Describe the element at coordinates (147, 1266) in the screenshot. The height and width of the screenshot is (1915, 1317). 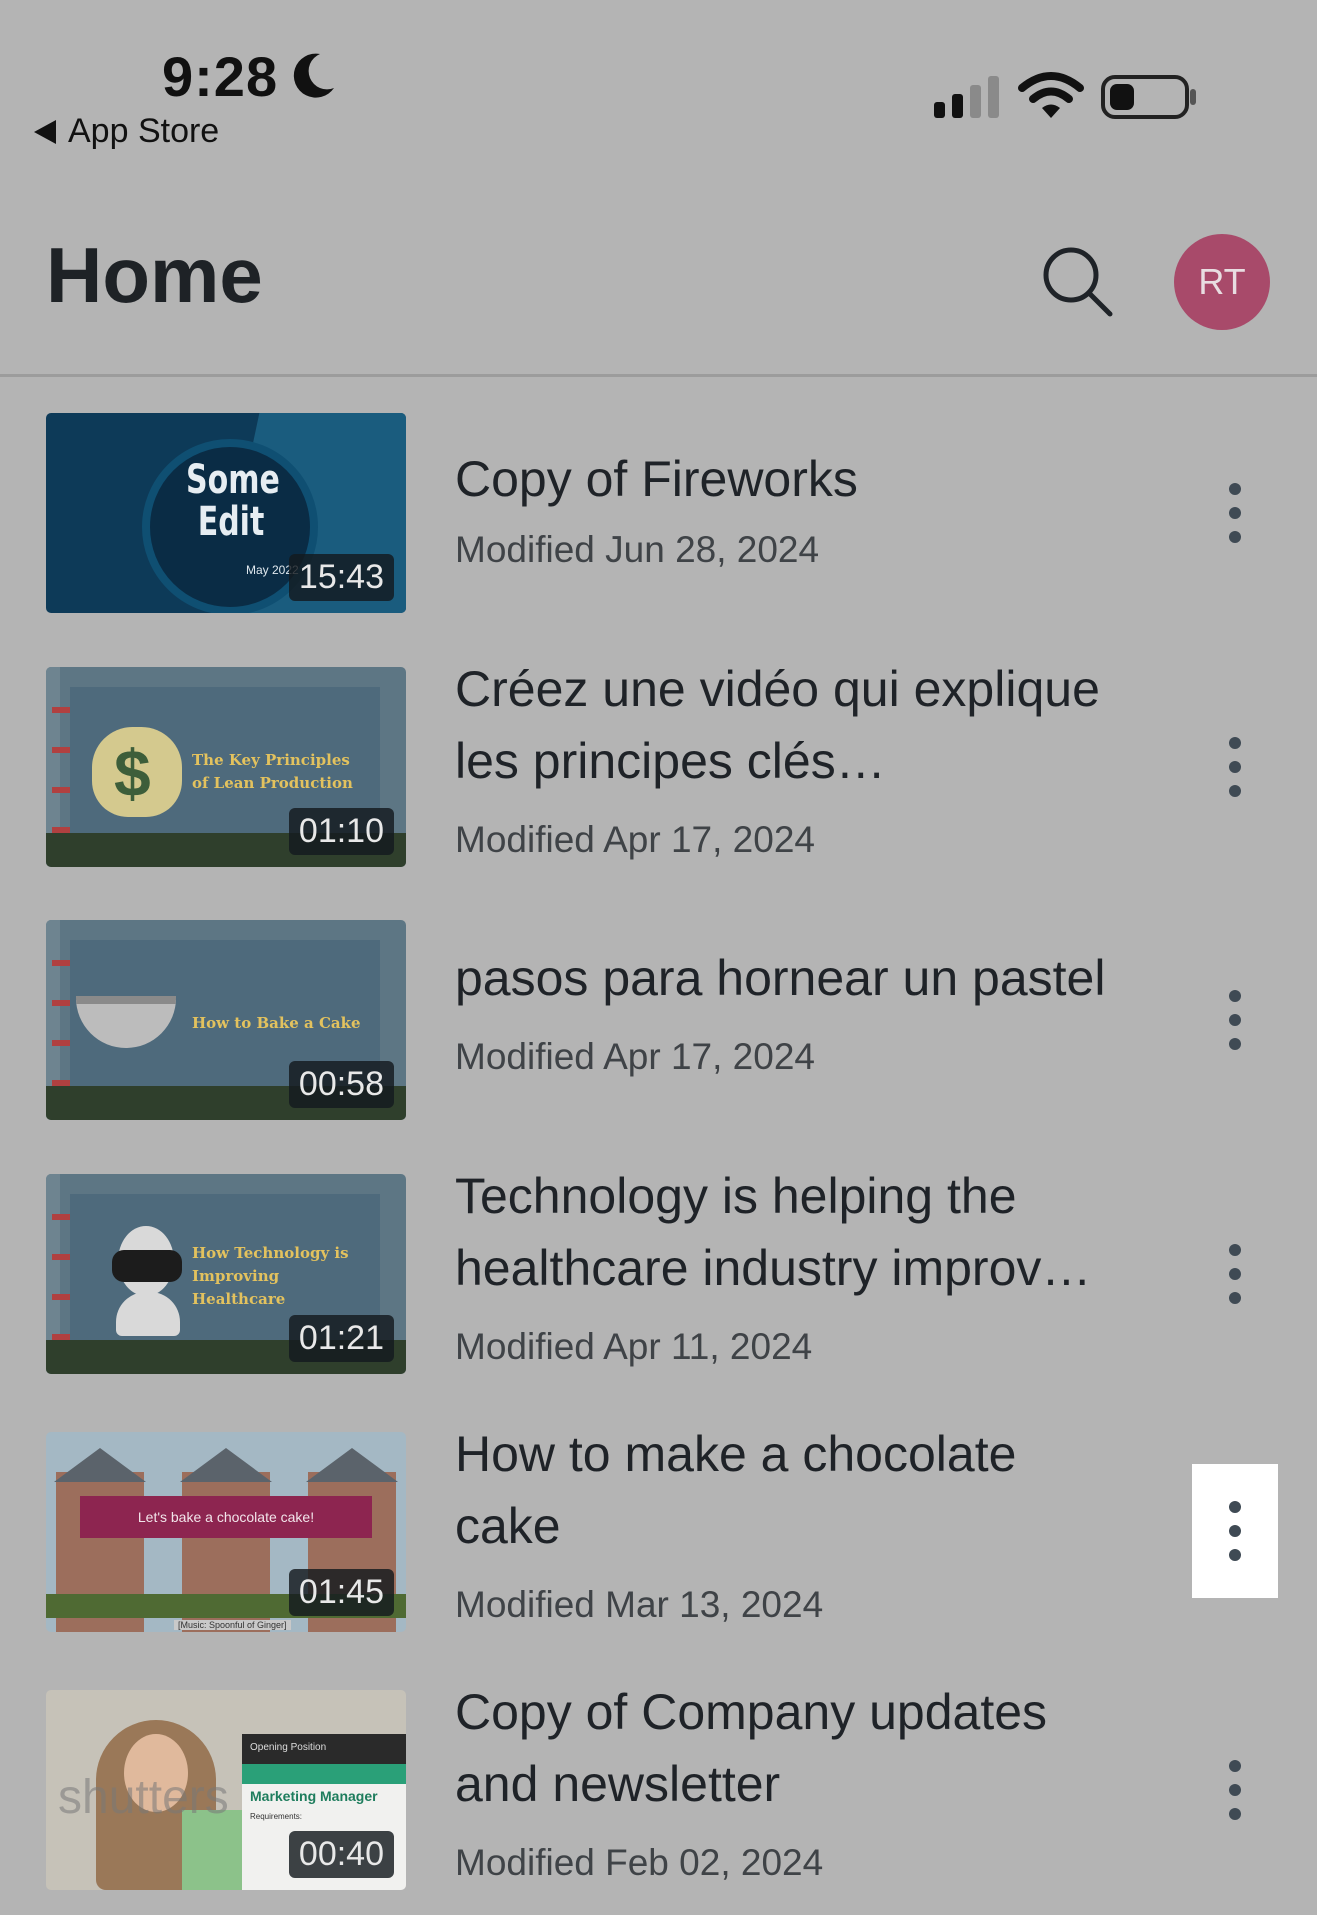
I see `vr-headset-icon` at that location.